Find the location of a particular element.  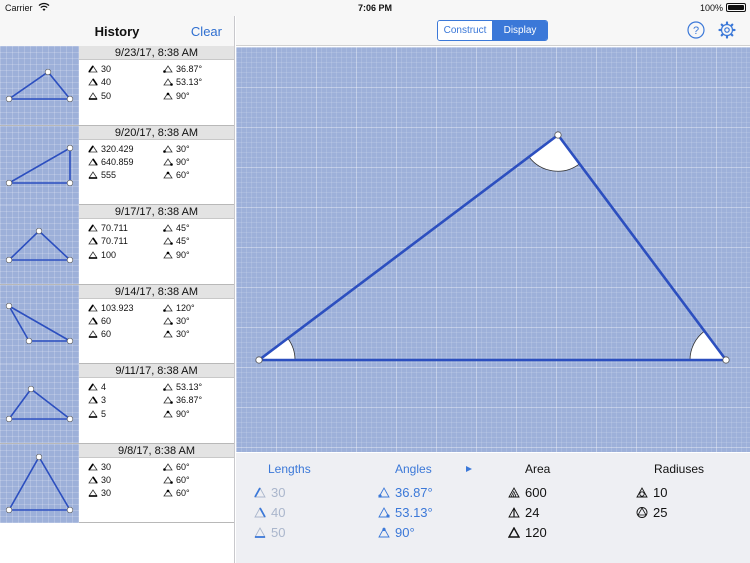

play-arrow-icon is located at coordinates (469, 469).